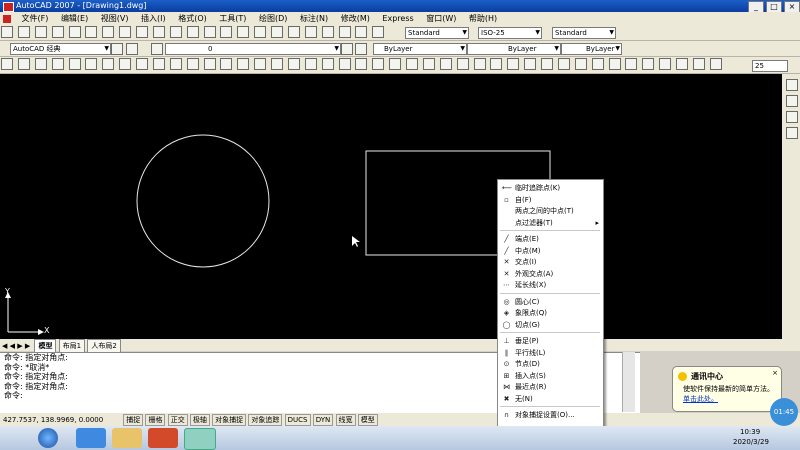  Describe the element at coordinates (74, 18) in the screenshot. I see `menu-edit: 编辑(E)` at that location.